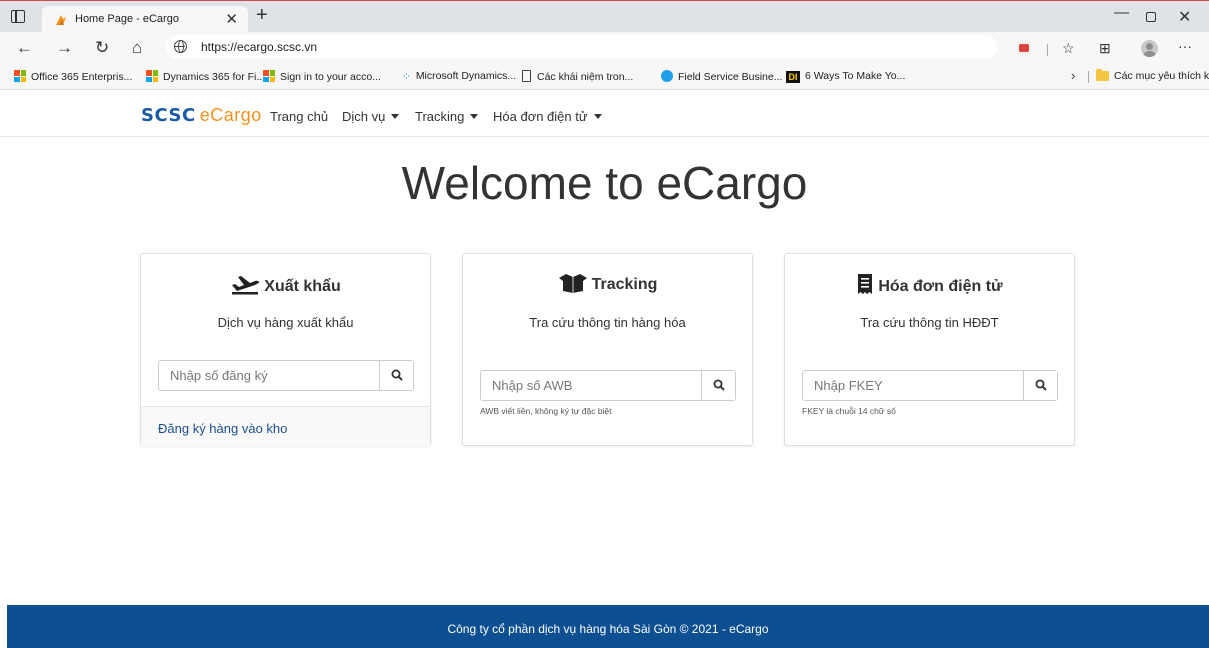  Describe the element at coordinates (285, 284) in the screenshot. I see `export-card-title: Xuất khẩu` at that location.